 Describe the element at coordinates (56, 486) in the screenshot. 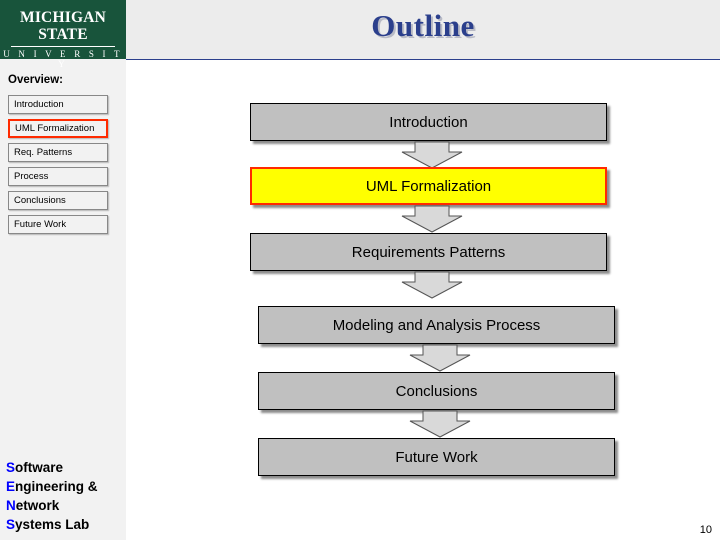

I see `lab-name-rest: ngineering &` at that location.